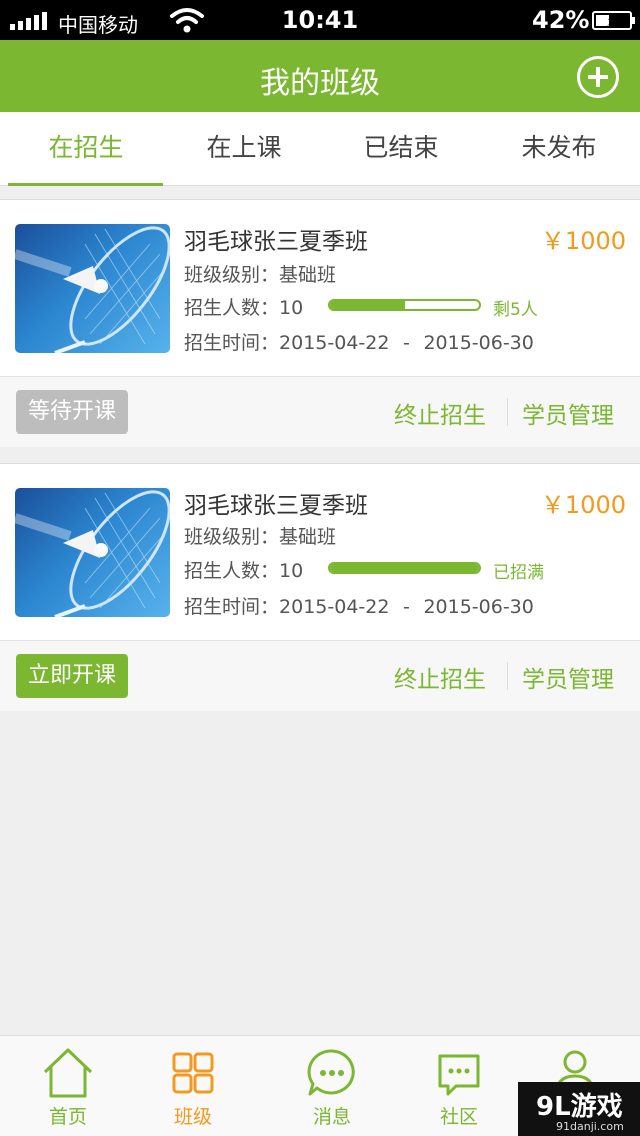  Describe the element at coordinates (244, 149) in the screenshot. I see `tab-in-class: 在上课` at that location.